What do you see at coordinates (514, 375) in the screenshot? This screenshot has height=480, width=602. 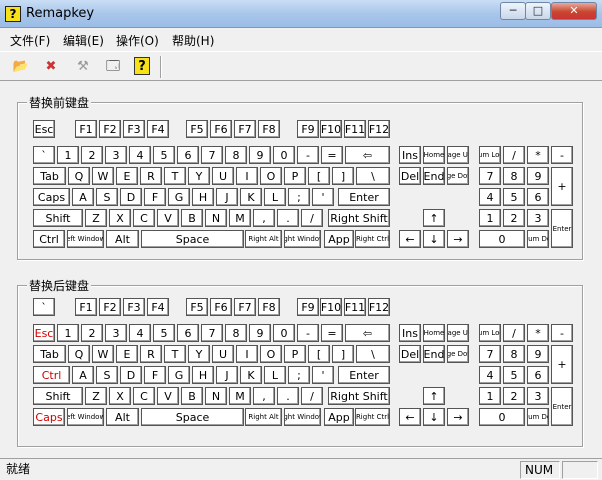 I see `key-5: 5` at bounding box center [514, 375].